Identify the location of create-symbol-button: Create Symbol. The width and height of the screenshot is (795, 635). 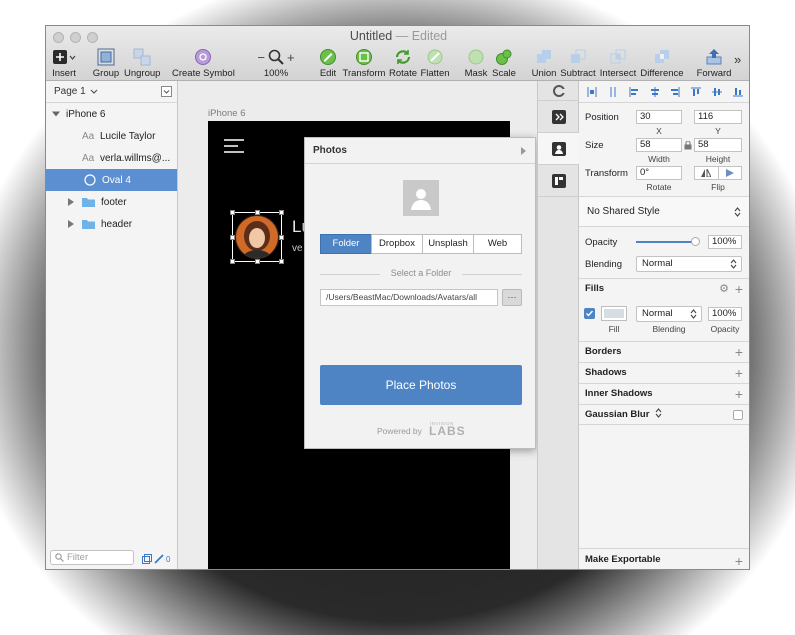
(203, 62).